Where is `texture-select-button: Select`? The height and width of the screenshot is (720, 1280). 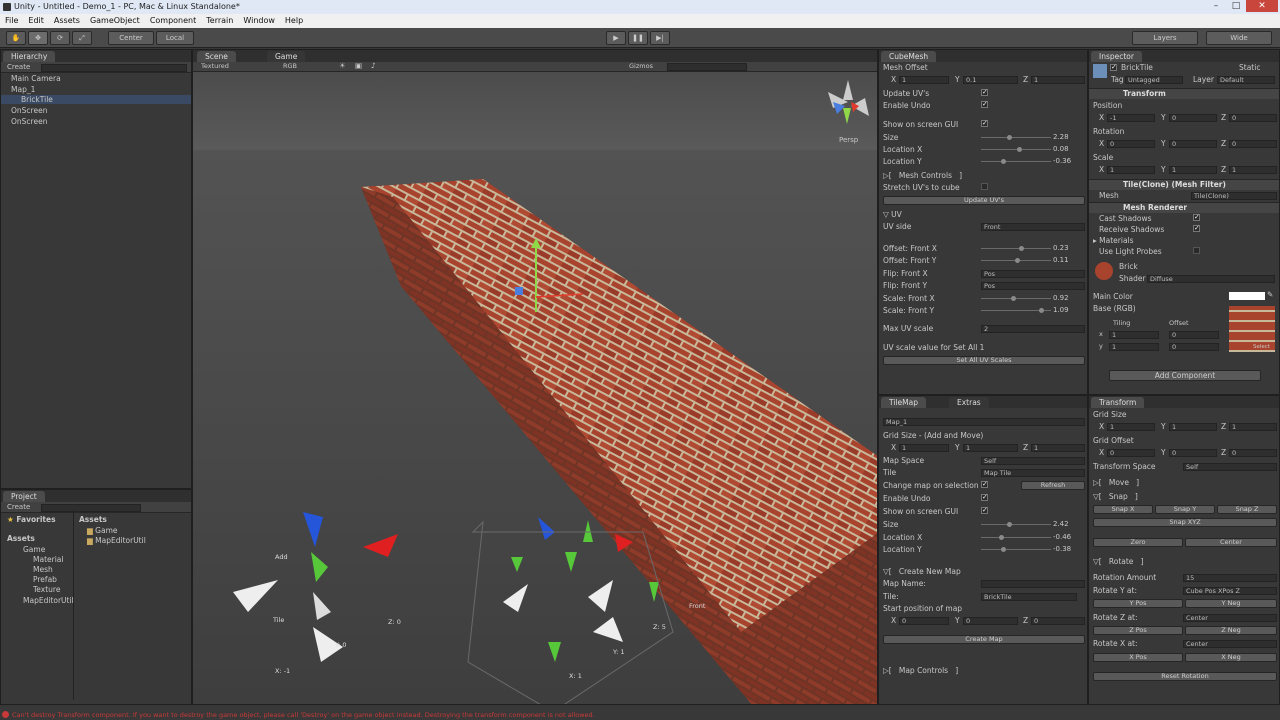
texture-select-button: Select is located at coordinates (1261, 347).